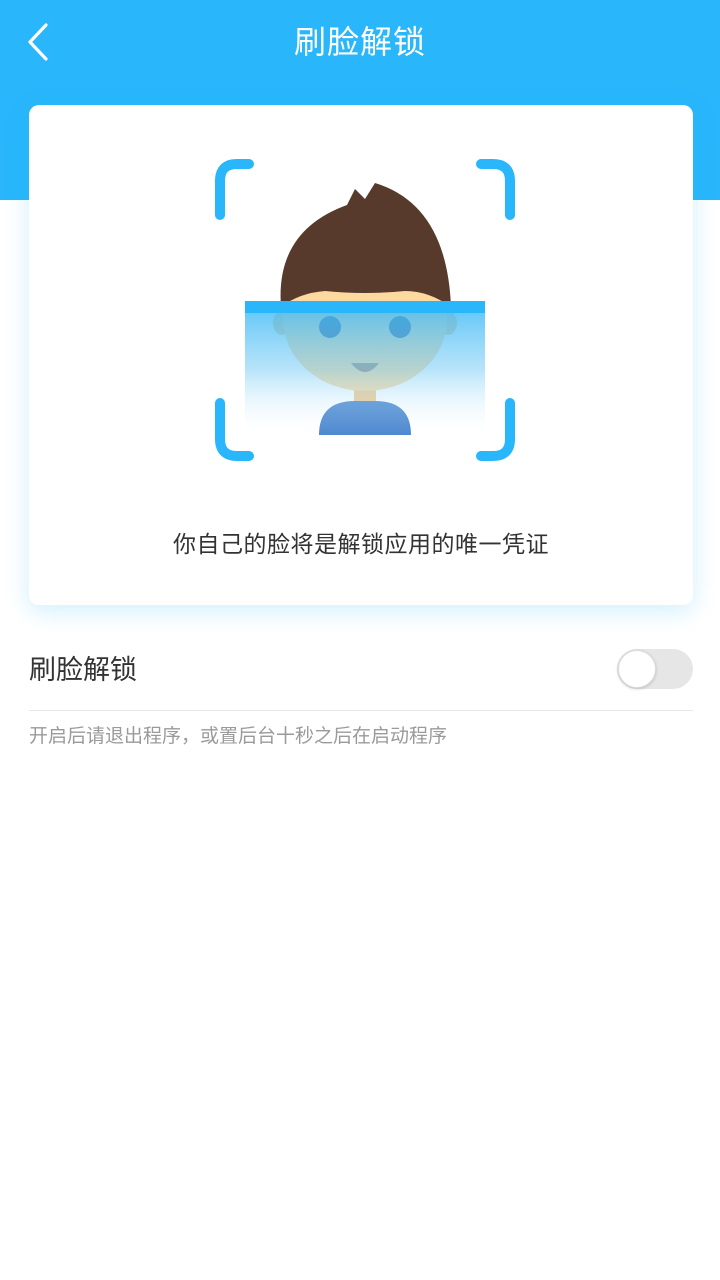 The width and height of the screenshot is (720, 1280). Describe the element at coordinates (495, 189) in the screenshot. I see `frame-corner-top-right` at that location.